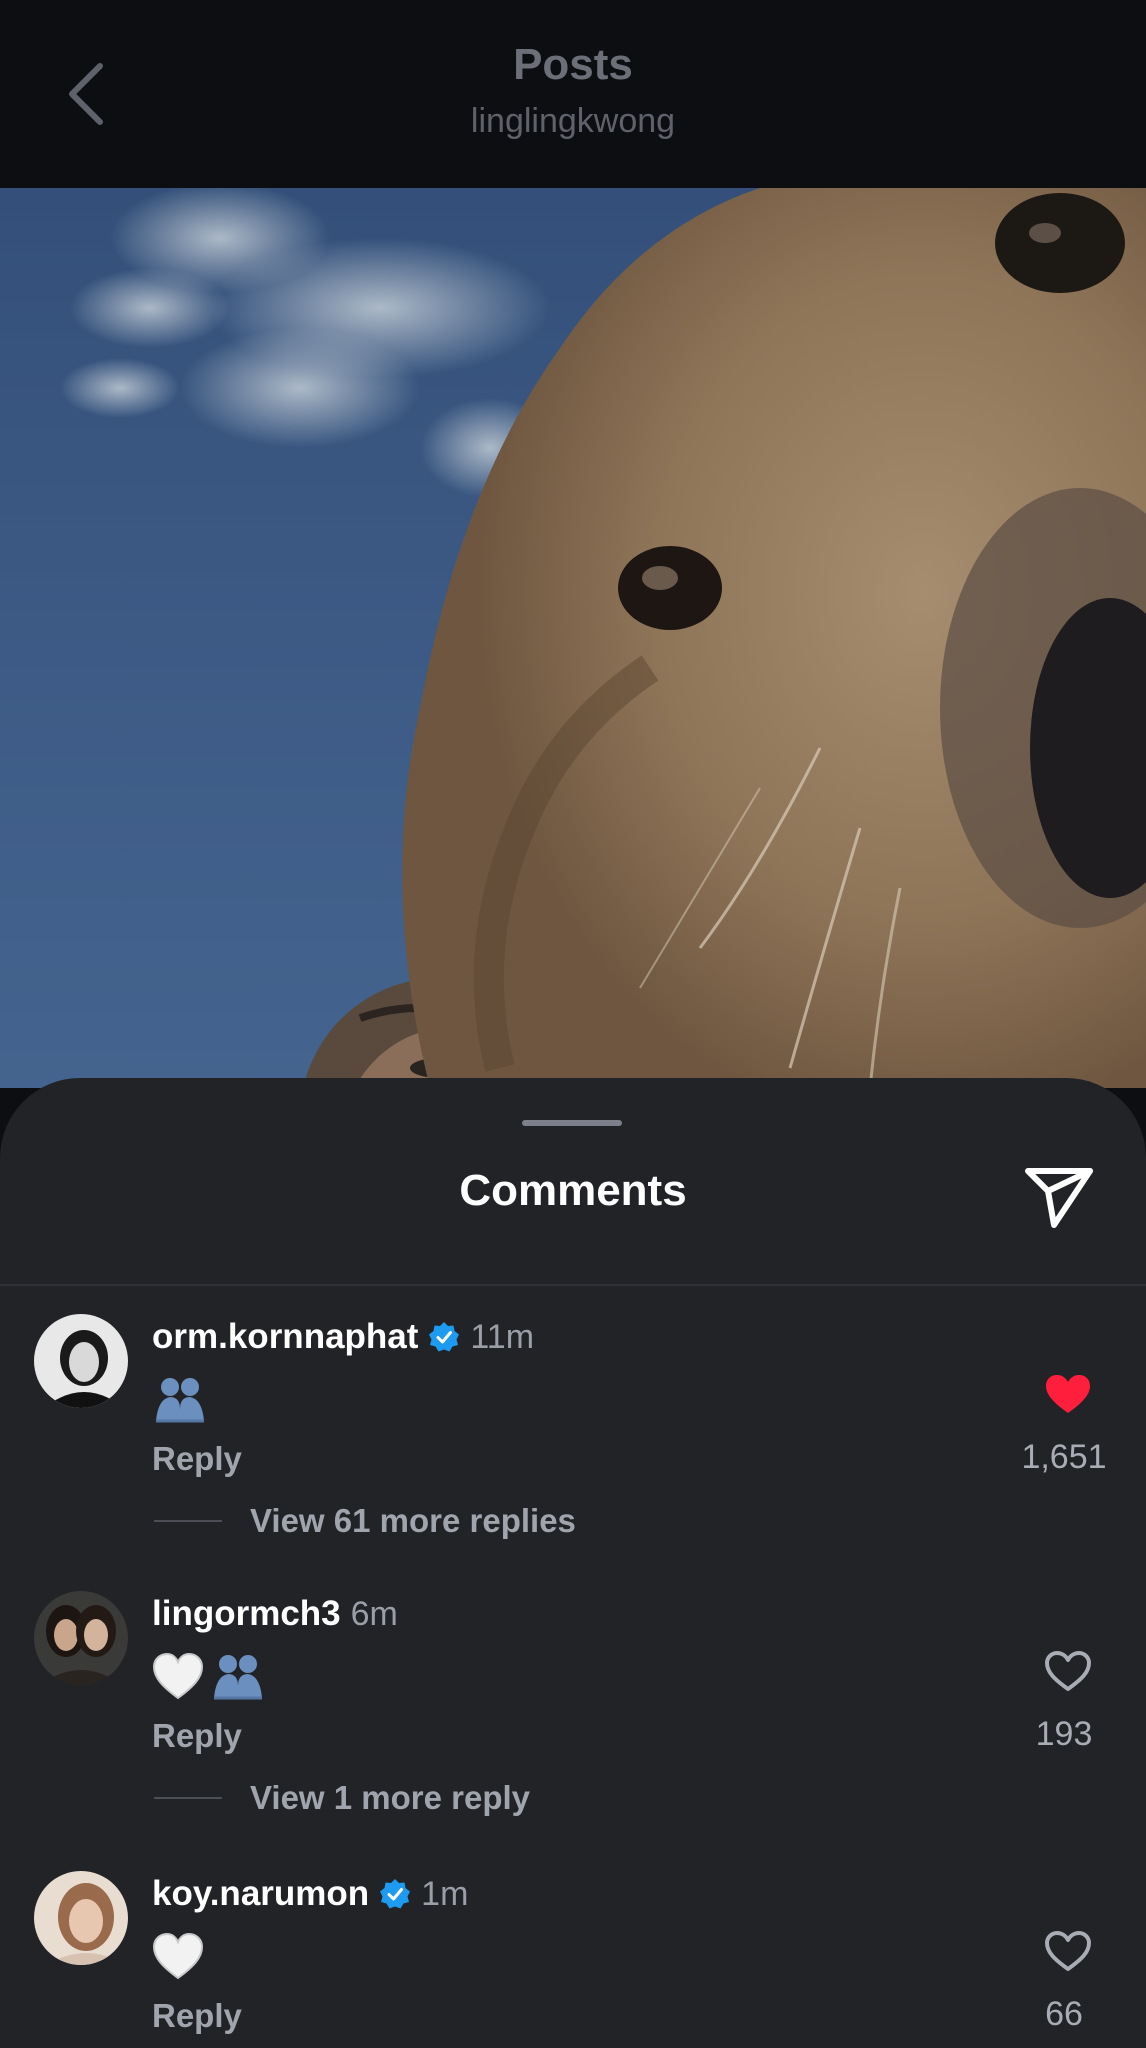 The image size is (1146, 2048). What do you see at coordinates (573, 64) in the screenshot?
I see `page-title: Posts` at bounding box center [573, 64].